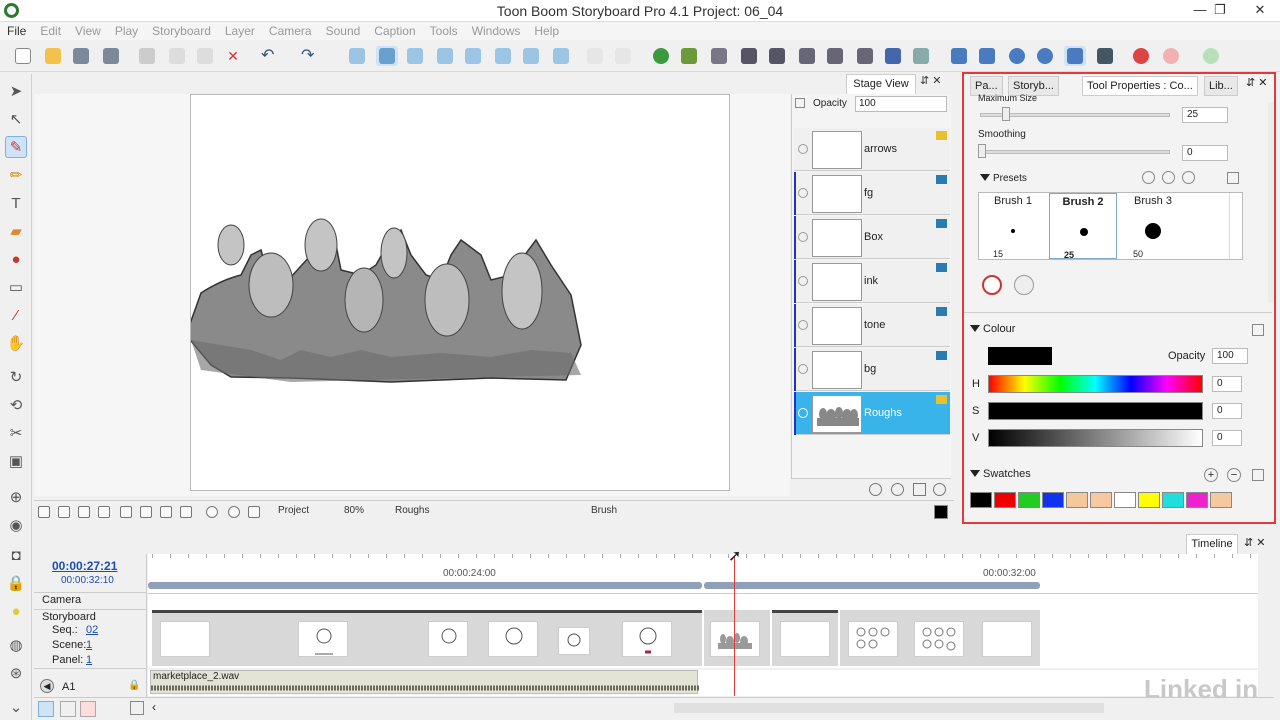 The height and width of the screenshot is (720, 1280). I want to click on loop-icon, so click(1045, 56).